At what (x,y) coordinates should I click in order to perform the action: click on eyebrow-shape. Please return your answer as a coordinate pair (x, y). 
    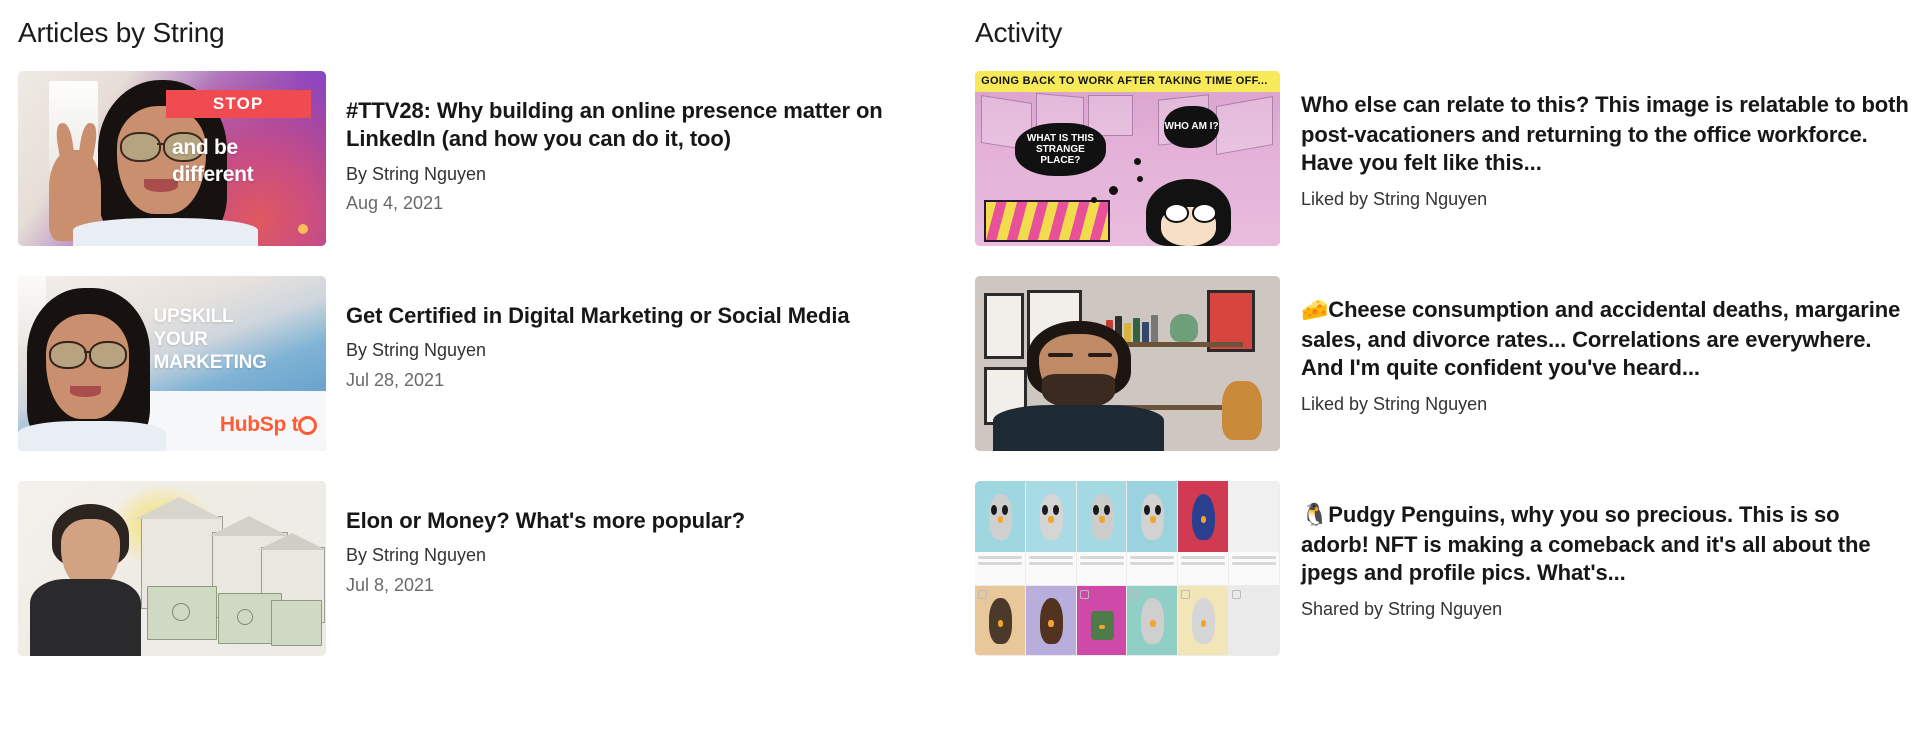
    Looking at the image, I should click on (1100, 354).